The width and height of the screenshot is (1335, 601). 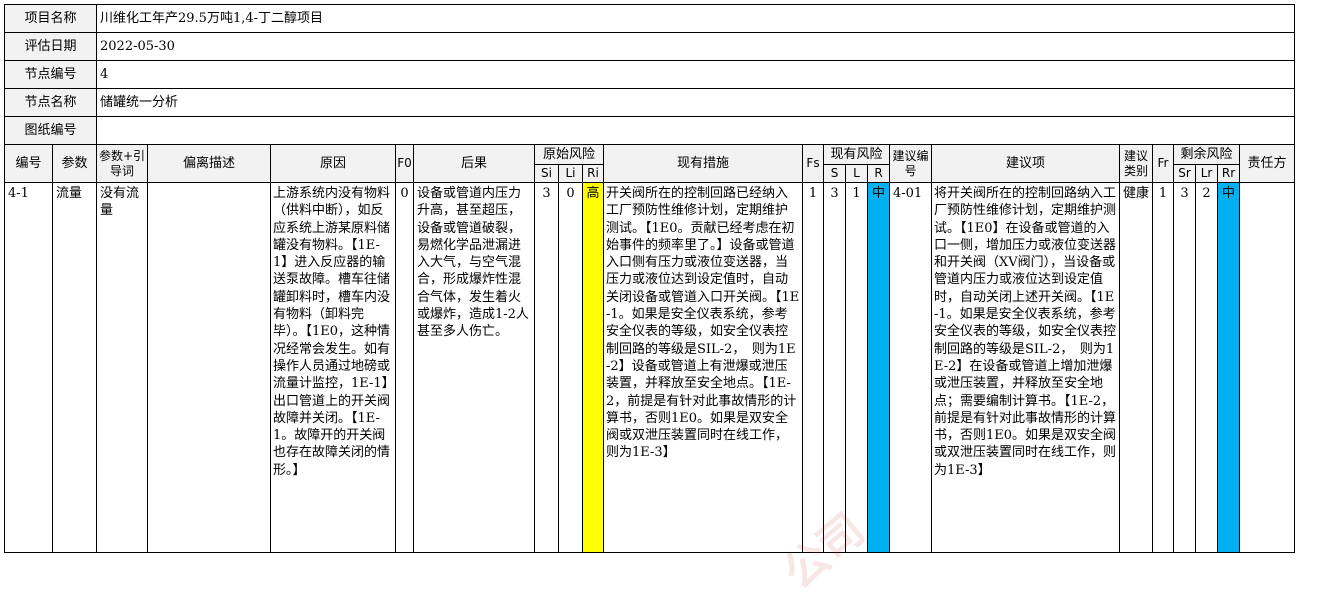 I want to click on header-rr: Rr, so click(x=1228, y=173).